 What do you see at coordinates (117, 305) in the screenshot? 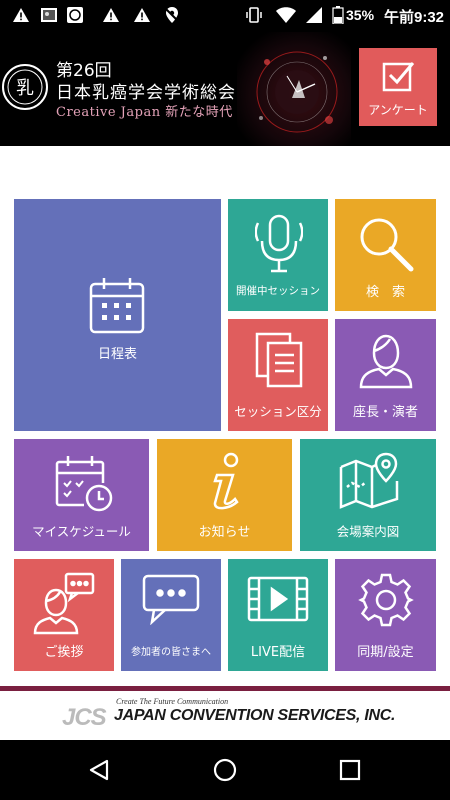
I see `calendar-icon` at bounding box center [117, 305].